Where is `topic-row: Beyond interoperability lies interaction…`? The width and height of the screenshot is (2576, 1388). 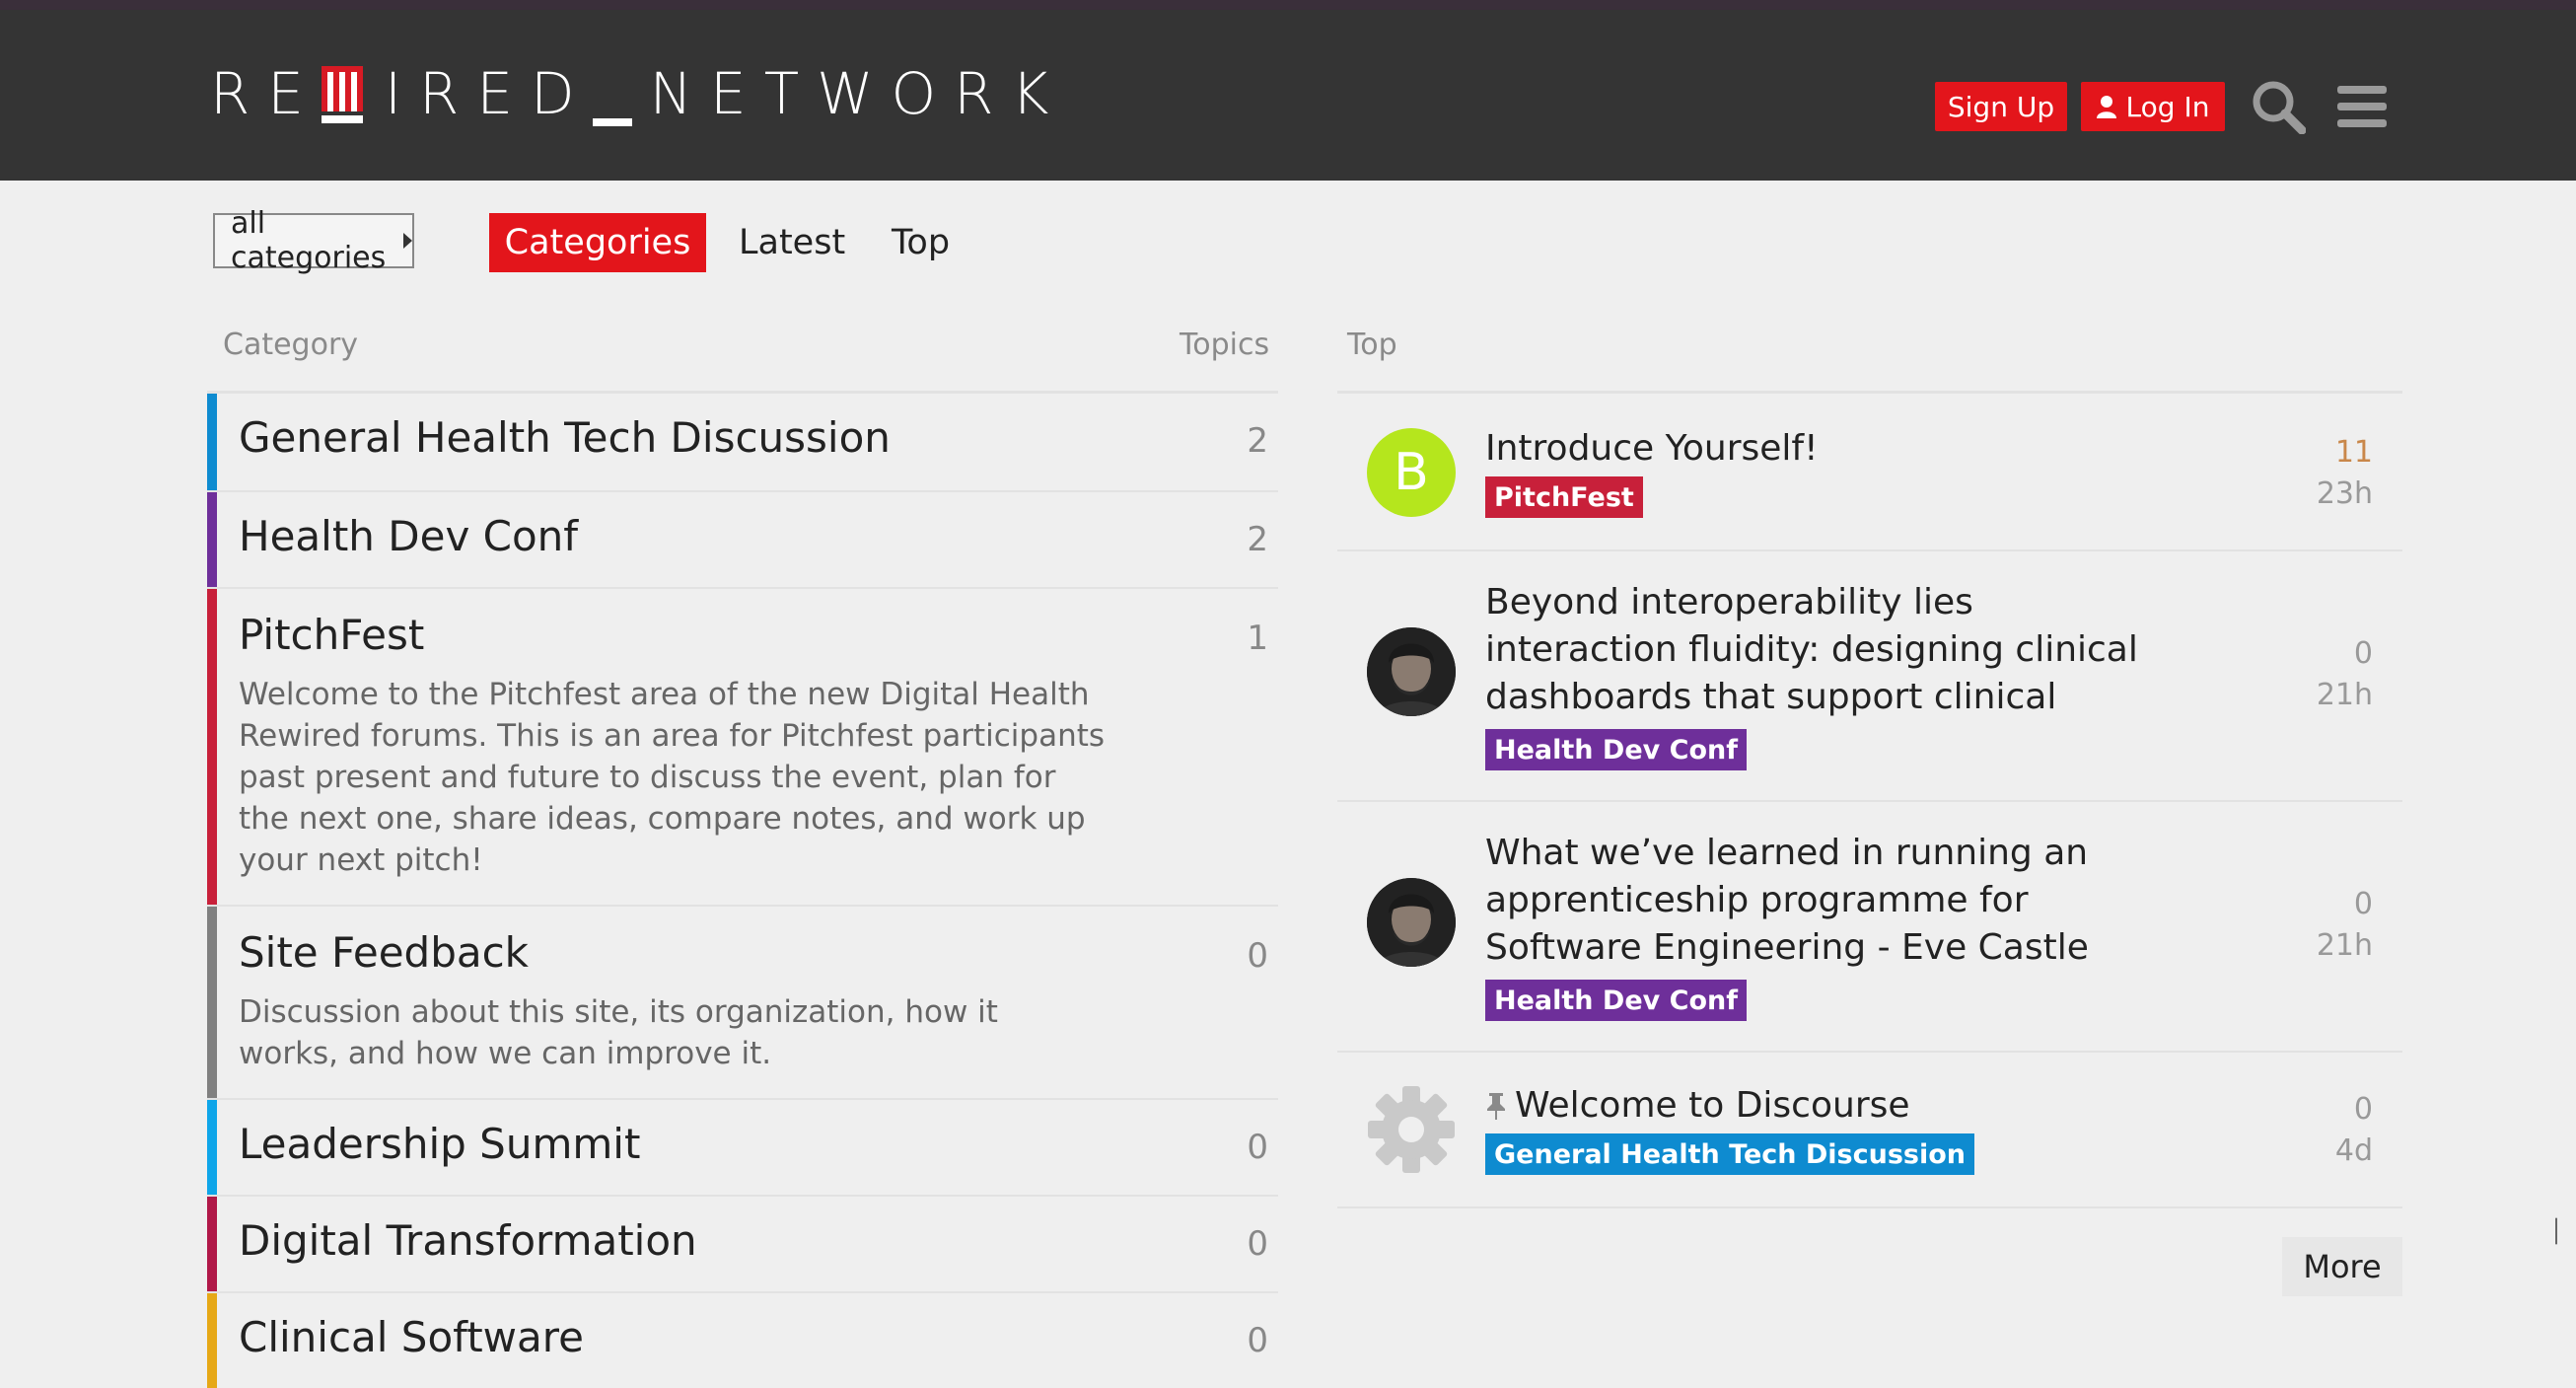
topic-row: Beyond interoperability lies interaction… is located at coordinates (1870, 677).